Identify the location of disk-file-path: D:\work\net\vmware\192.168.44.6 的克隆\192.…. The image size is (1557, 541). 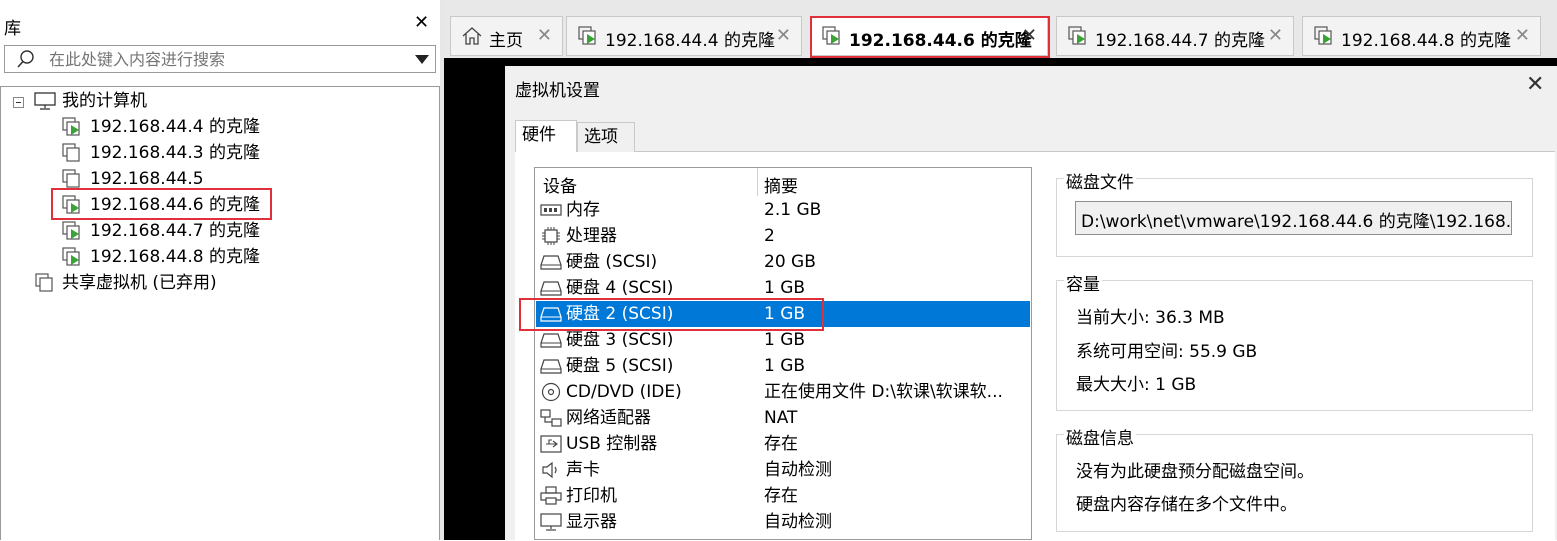
(1296, 222).